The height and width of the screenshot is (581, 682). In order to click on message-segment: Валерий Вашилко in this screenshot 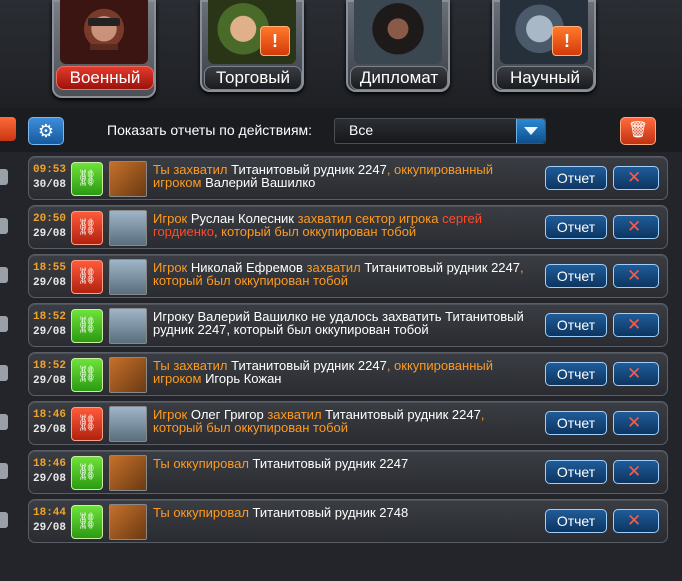, I will do `click(260, 182)`.